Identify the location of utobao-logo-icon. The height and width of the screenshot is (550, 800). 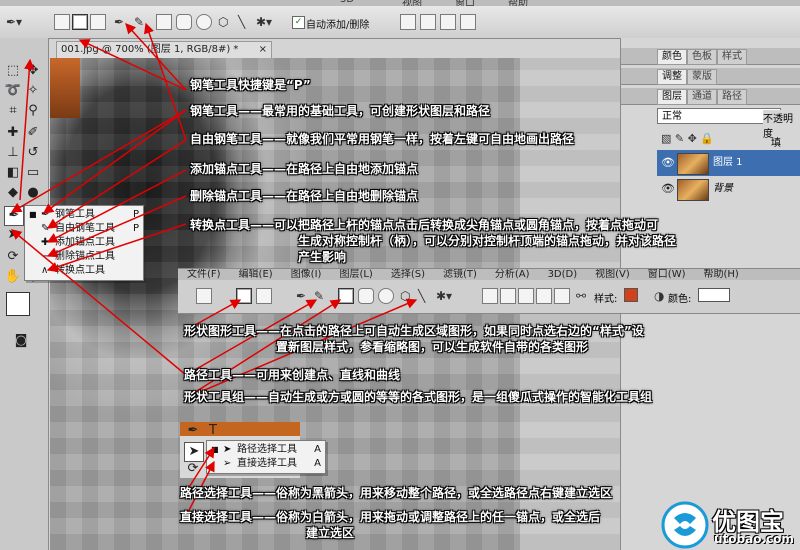
(685, 525).